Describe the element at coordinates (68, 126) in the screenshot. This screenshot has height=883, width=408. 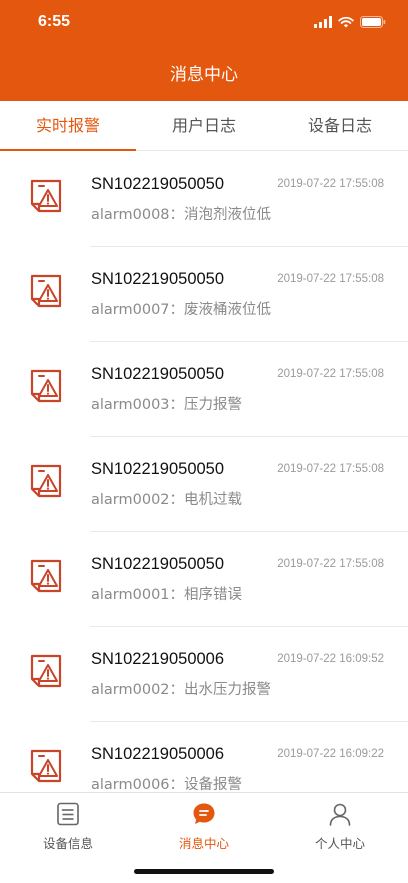
I see `tab-realtime-alarm: 实时报警` at that location.